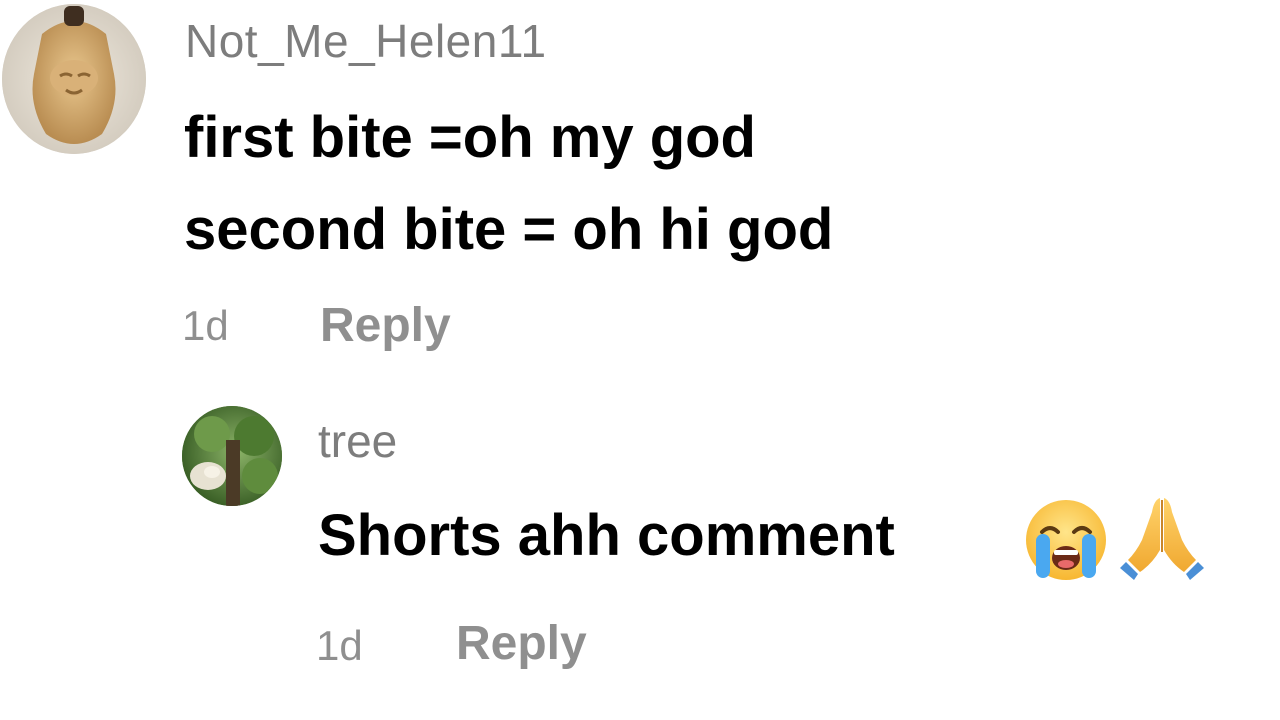  Describe the element at coordinates (1066, 540) in the screenshot. I see `loudly-crying-face-icon` at that location.